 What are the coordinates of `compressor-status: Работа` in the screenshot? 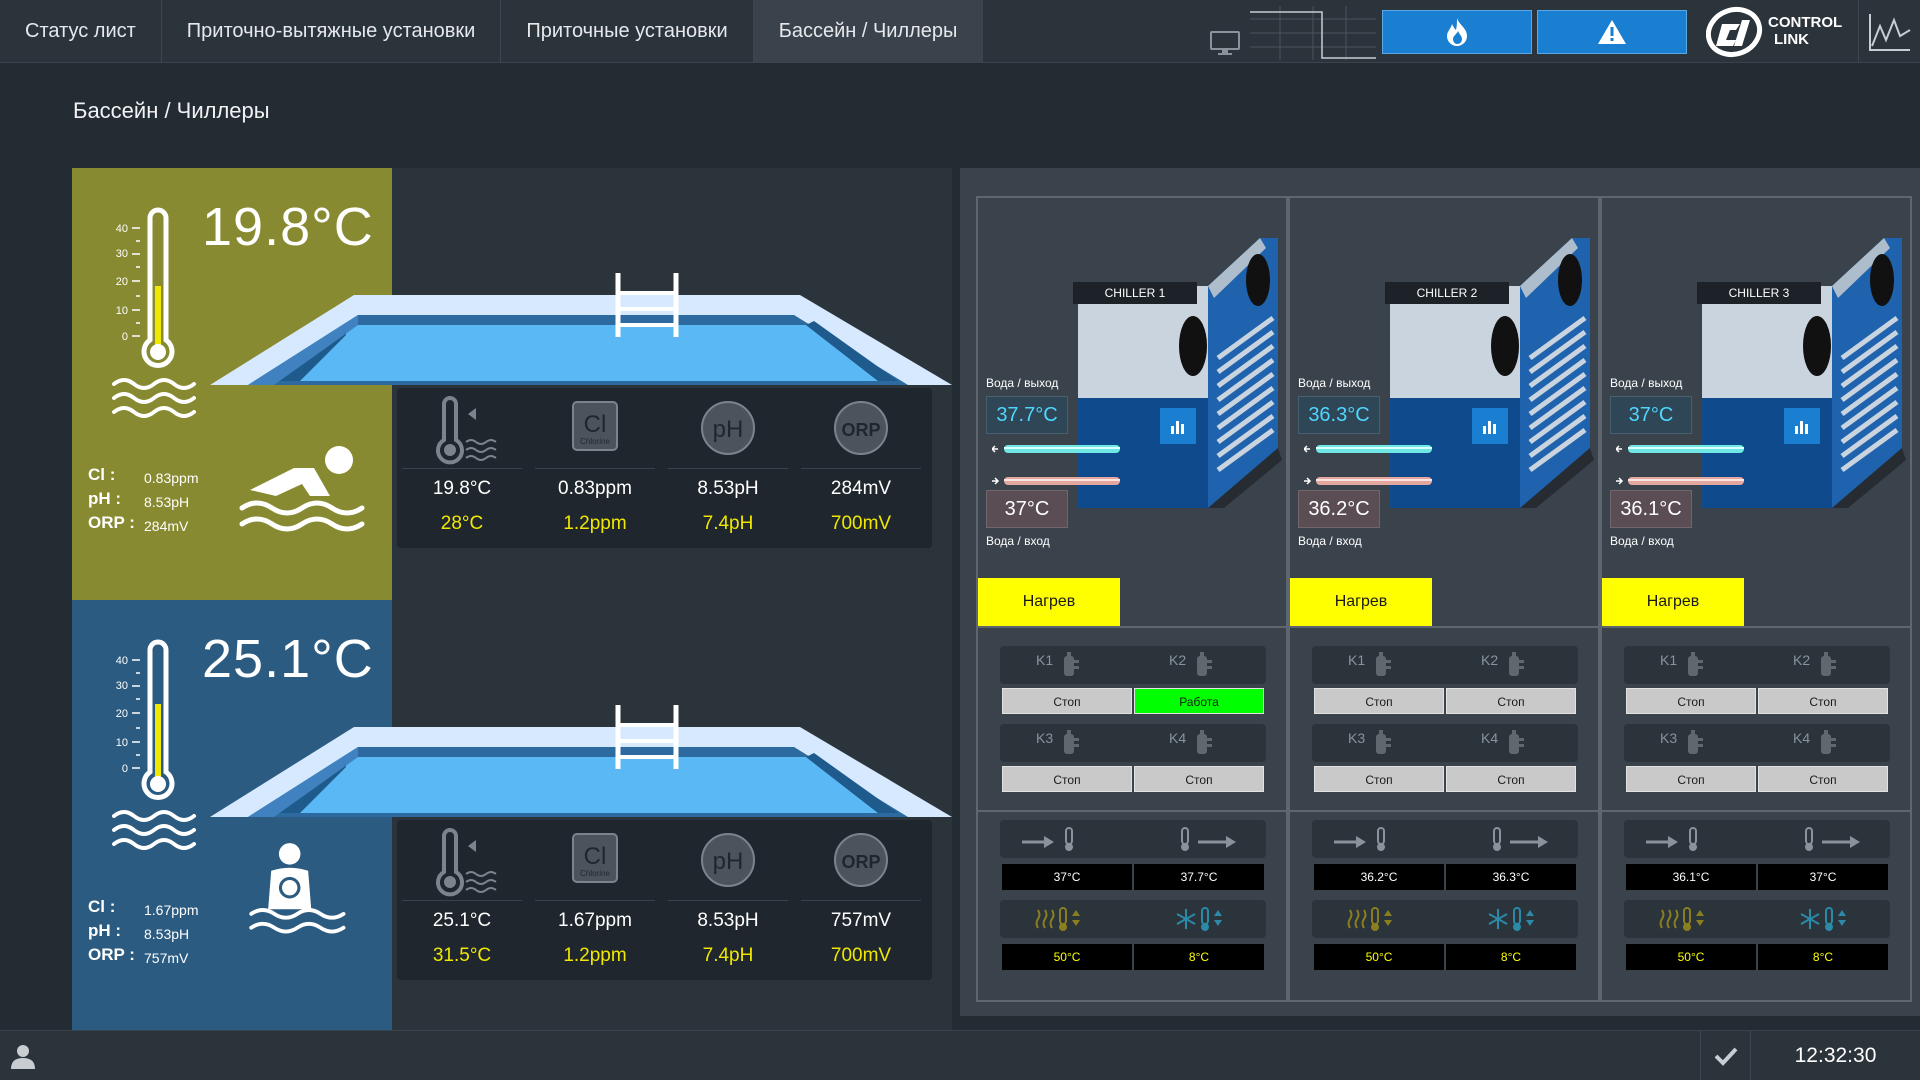 It's located at (1199, 701).